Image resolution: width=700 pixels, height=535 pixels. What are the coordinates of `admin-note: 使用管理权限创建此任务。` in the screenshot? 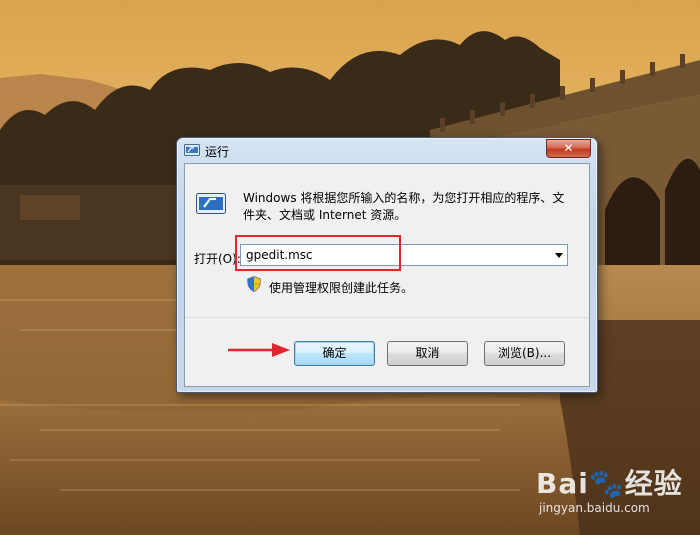 It's located at (341, 288).